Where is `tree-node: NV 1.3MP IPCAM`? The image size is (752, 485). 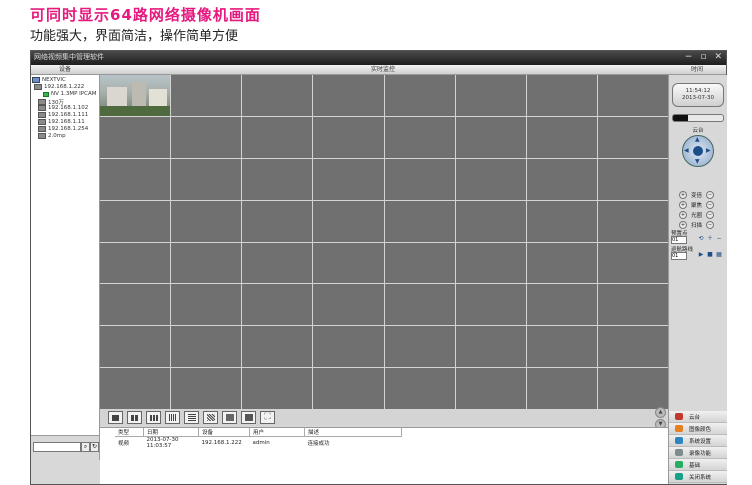
tree-node: NV 1.3MP IPCAM is located at coordinates (69, 94).